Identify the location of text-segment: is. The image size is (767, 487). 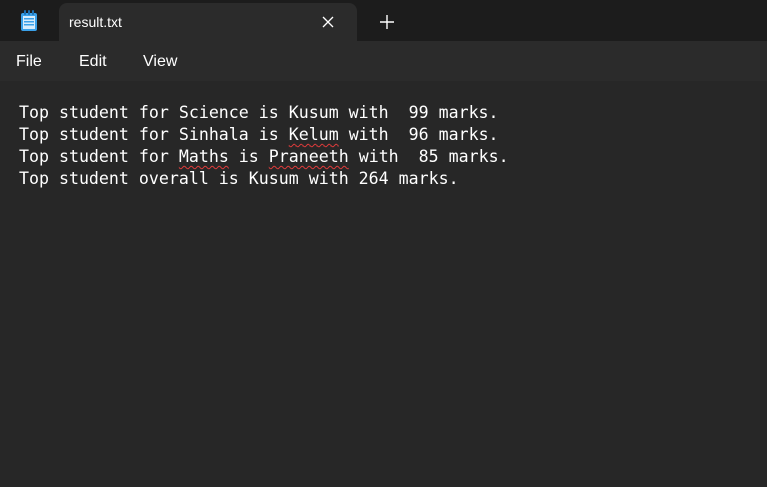
(248, 156).